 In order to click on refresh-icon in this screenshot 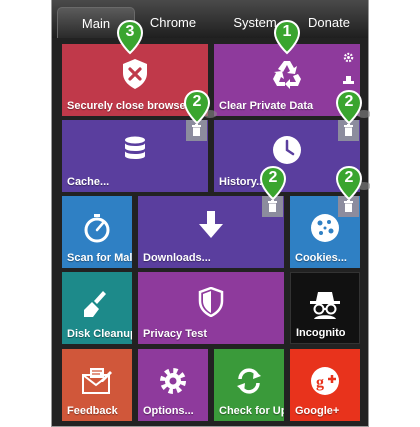, I will do `click(249, 381)`.